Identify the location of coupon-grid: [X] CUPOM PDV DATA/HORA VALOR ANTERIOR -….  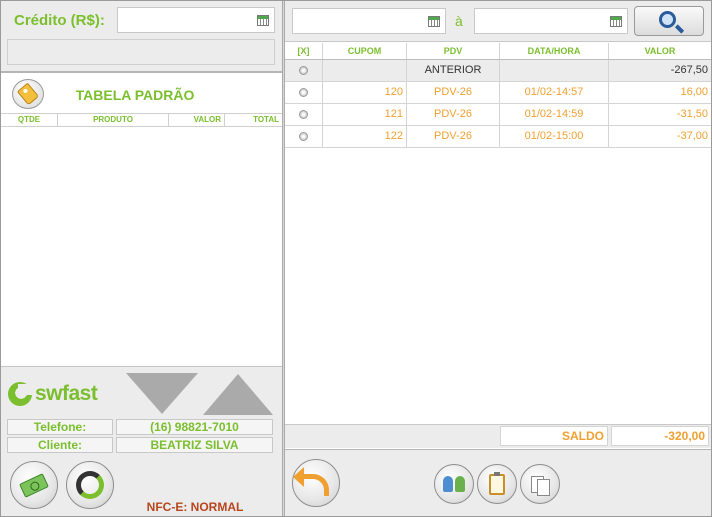
(498, 95).